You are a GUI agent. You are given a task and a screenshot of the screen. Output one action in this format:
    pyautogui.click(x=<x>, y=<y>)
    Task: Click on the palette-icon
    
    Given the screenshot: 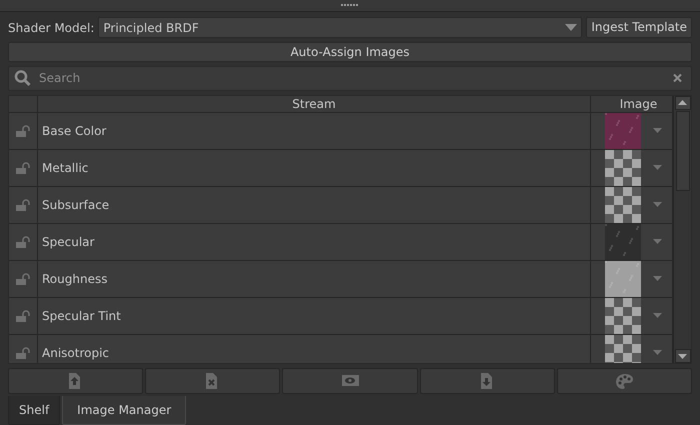 What is the action you would take?
    pyautogui.click(x=624, y=381)
    